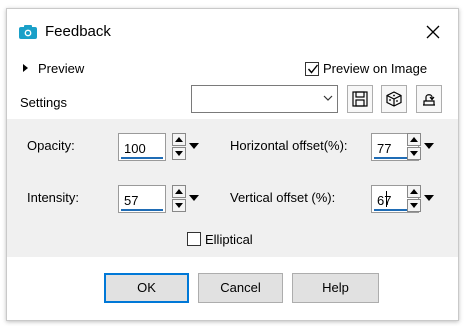  Describe the element at coordinates (328, 98) in the screenshot. I see `chevron-down-icon` at that location.